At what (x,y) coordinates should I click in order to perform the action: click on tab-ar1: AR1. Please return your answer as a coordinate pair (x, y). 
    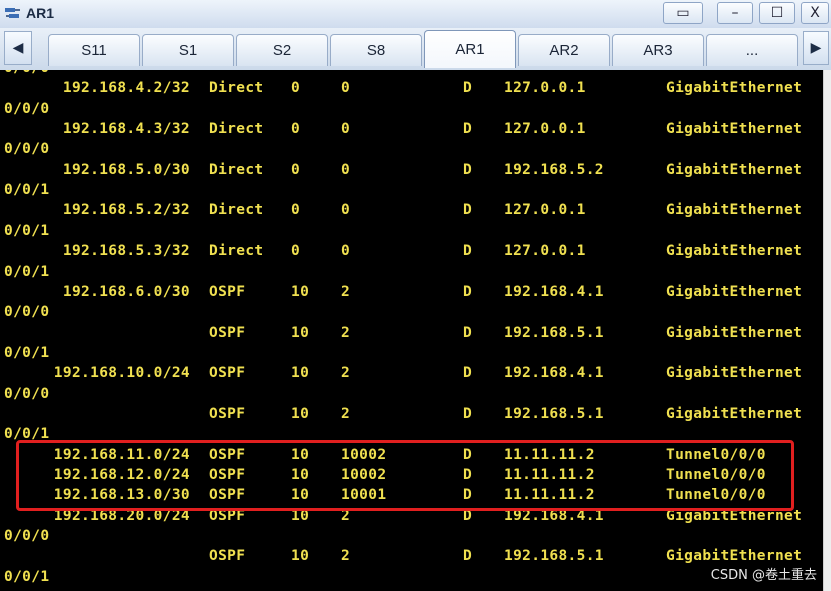
    Looking at the image, I should click on (470, 49).